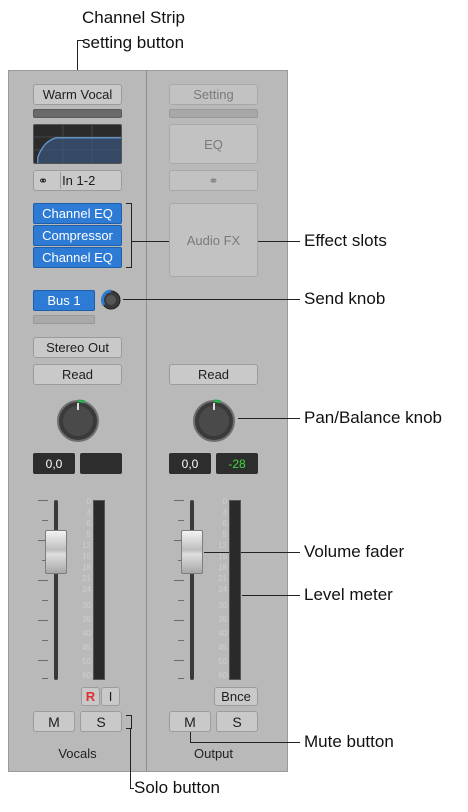 This screenshot has width=468, height=812. What do you see at coordinates (213, 94) in the screenshot?
I see `output-setting-button: Setting` at bounding box center [213, 94].